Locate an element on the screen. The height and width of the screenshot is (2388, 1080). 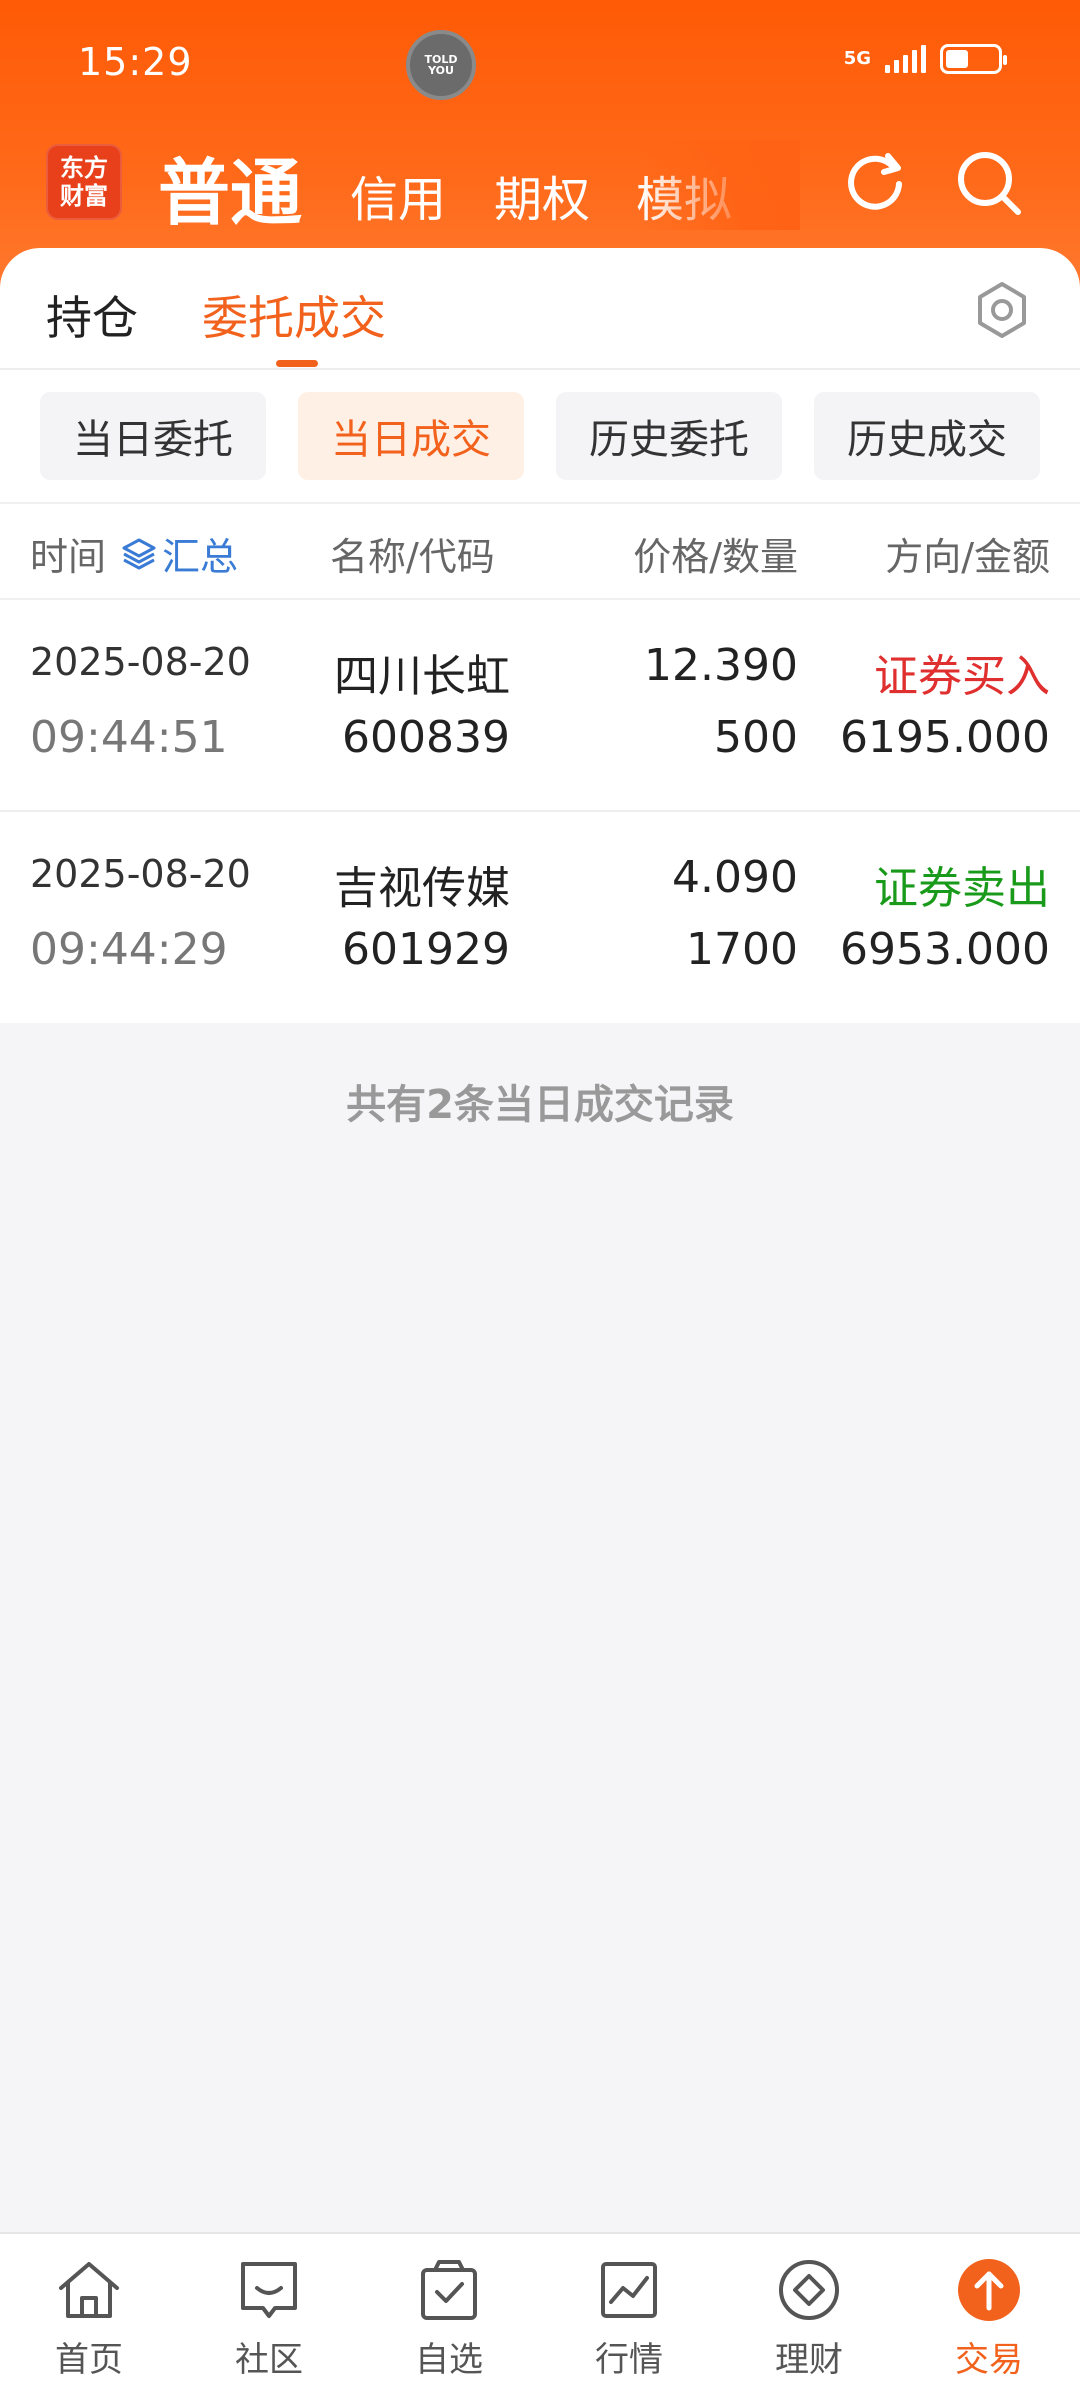
logo-line2: 财富 is located at coordinates (84, 195).